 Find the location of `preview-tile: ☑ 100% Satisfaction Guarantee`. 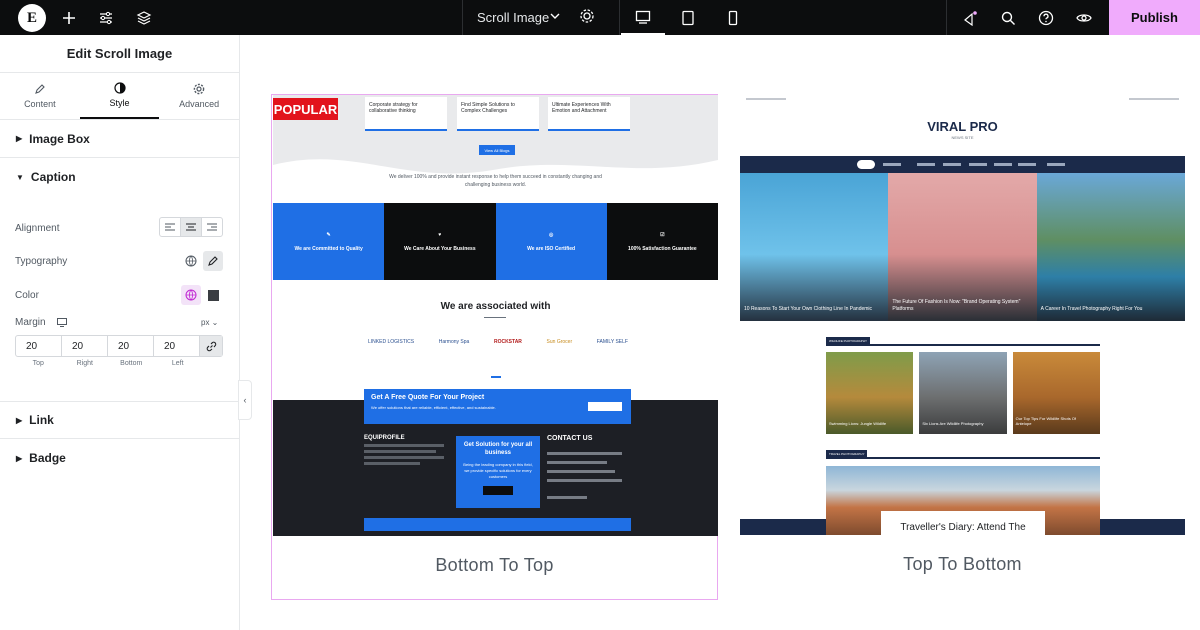

preview-tile: ☑ 100% Satisfaction Guarantee is located at coordinates (662, 241).